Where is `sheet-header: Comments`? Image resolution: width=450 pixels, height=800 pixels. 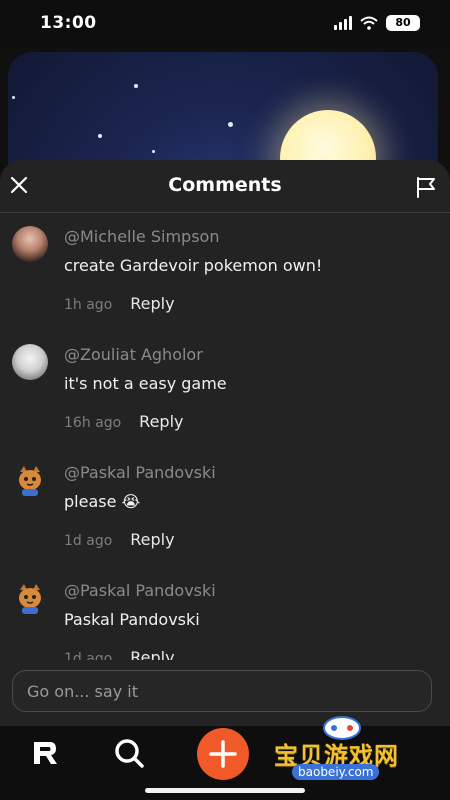
sheet-header: Comments is located at coordinates (225, 186).